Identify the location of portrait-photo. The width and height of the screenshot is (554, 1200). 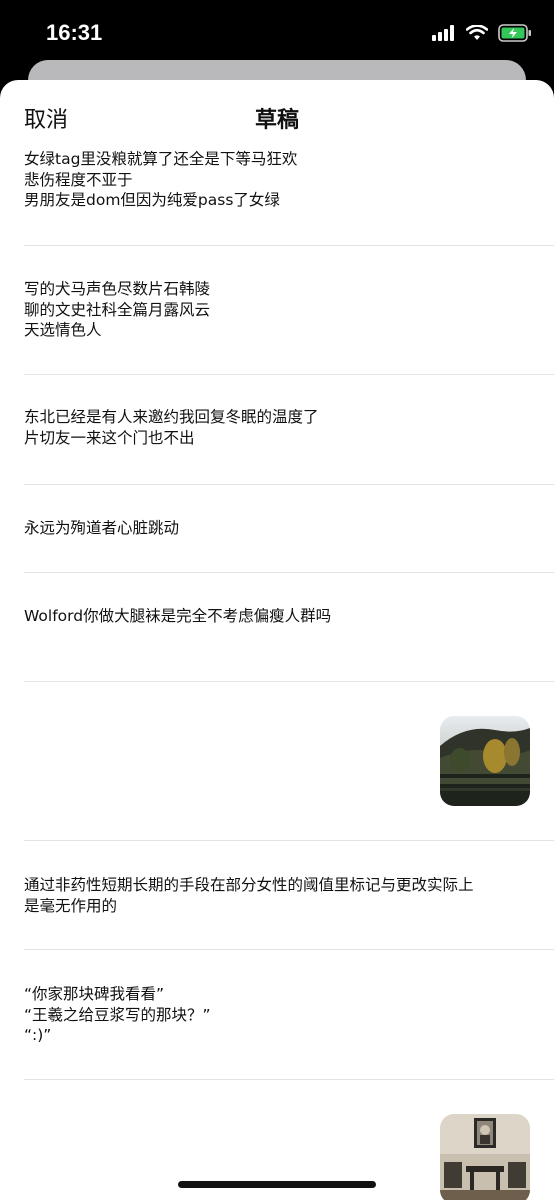
(485, 1157).